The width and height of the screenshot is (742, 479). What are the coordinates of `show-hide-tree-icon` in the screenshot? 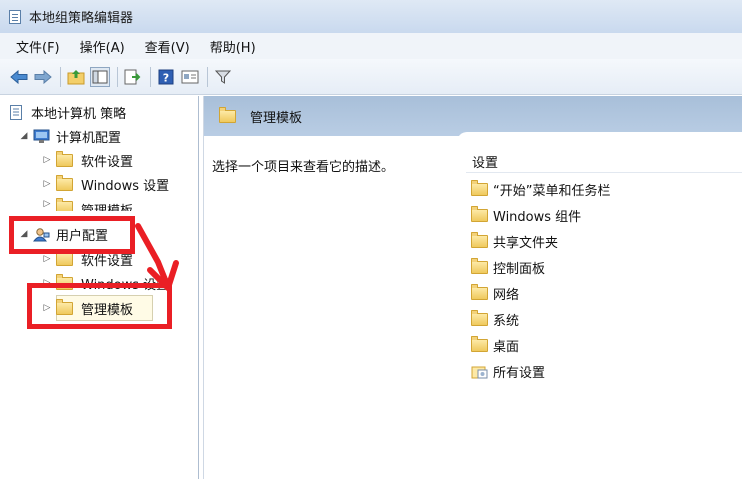 It's located at (100, 76).